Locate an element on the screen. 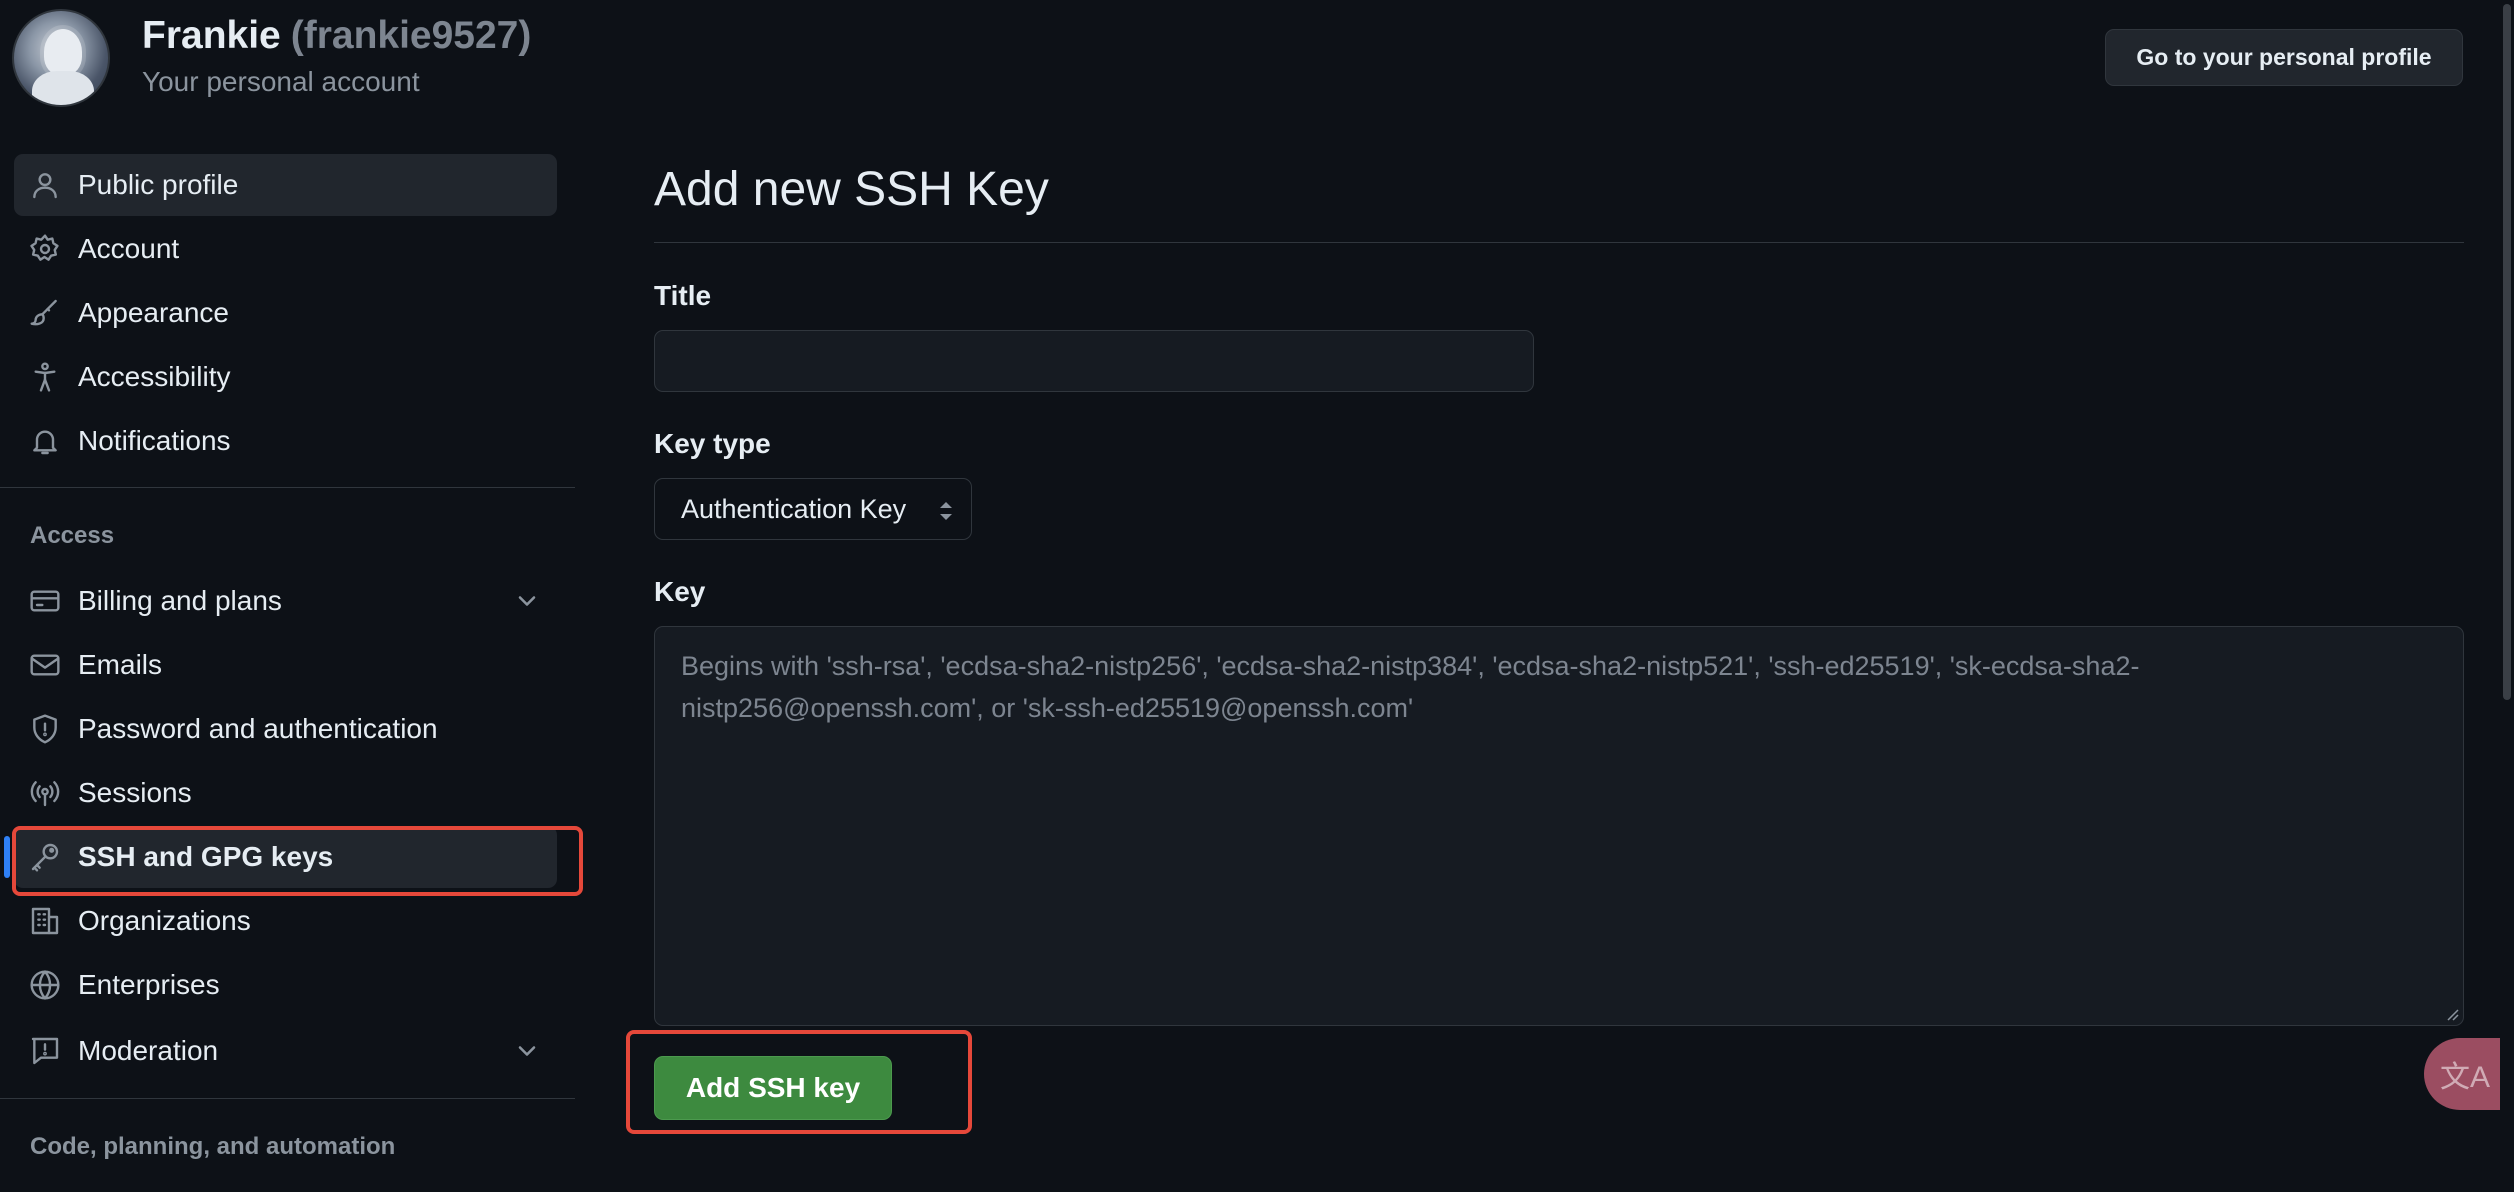  sidebar-item-label: Accessibility is located at coordinates (154, 376).